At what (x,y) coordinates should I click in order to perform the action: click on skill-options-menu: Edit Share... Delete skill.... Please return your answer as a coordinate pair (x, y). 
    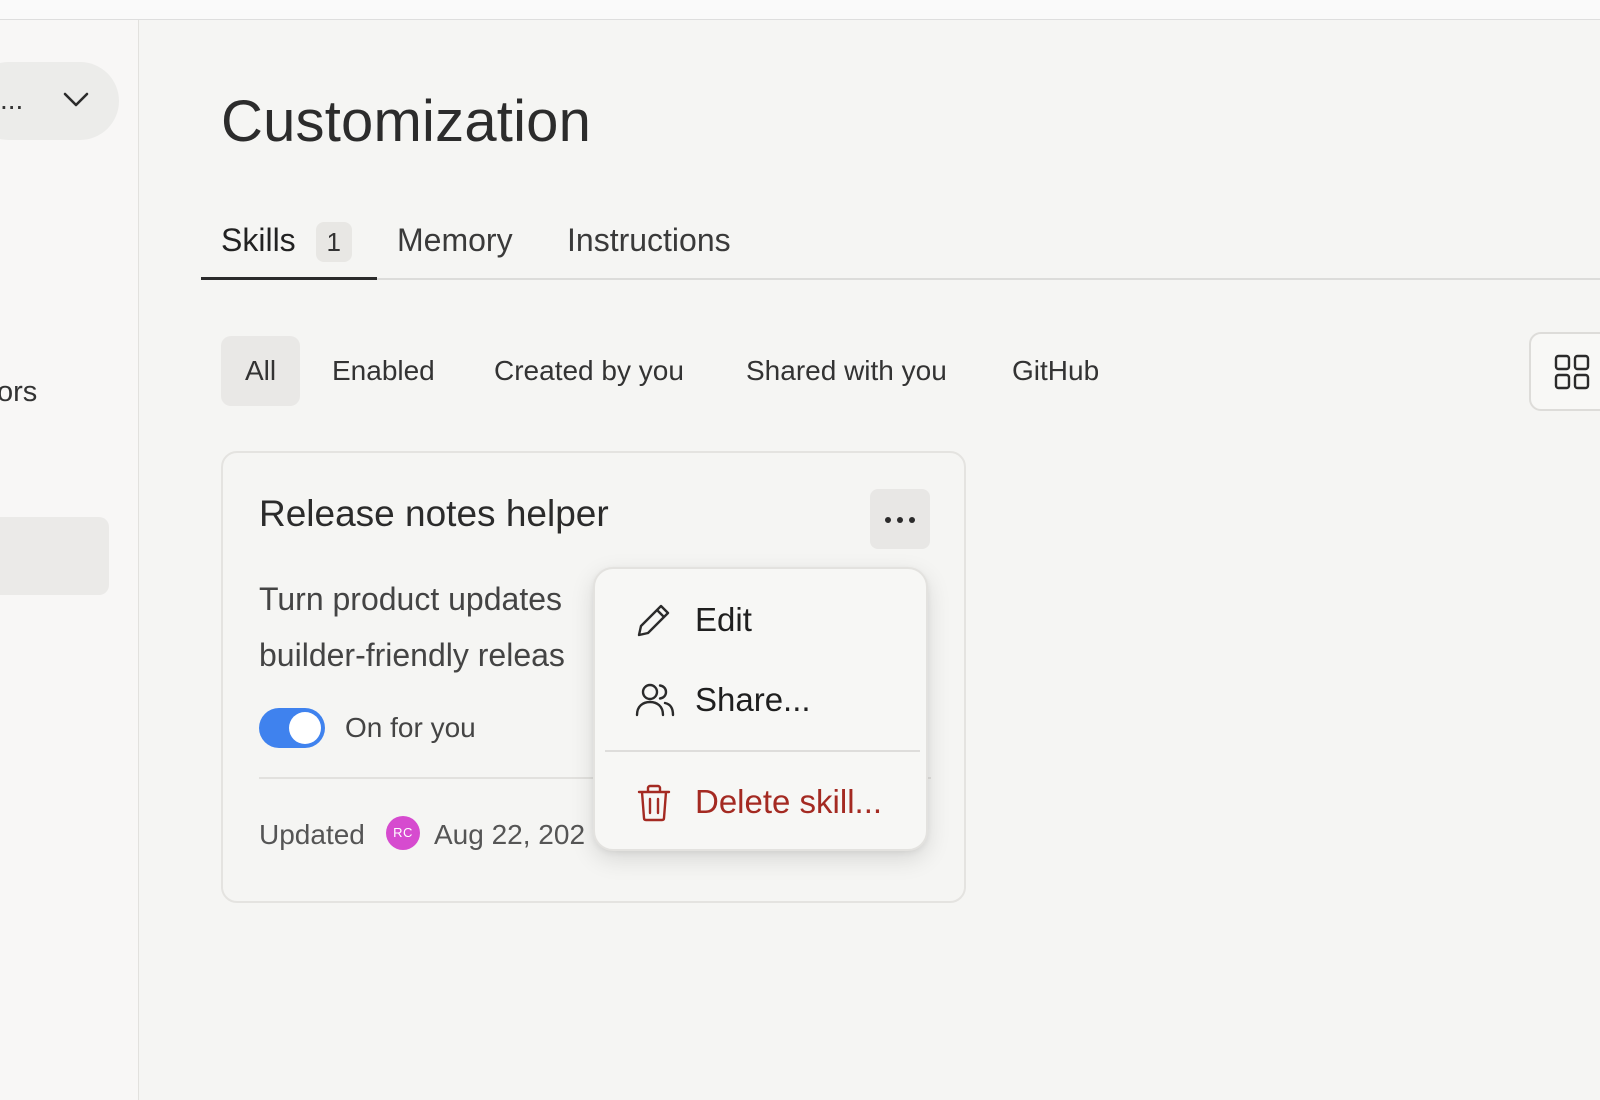
    Looking at the image, I should click on (760, 709).